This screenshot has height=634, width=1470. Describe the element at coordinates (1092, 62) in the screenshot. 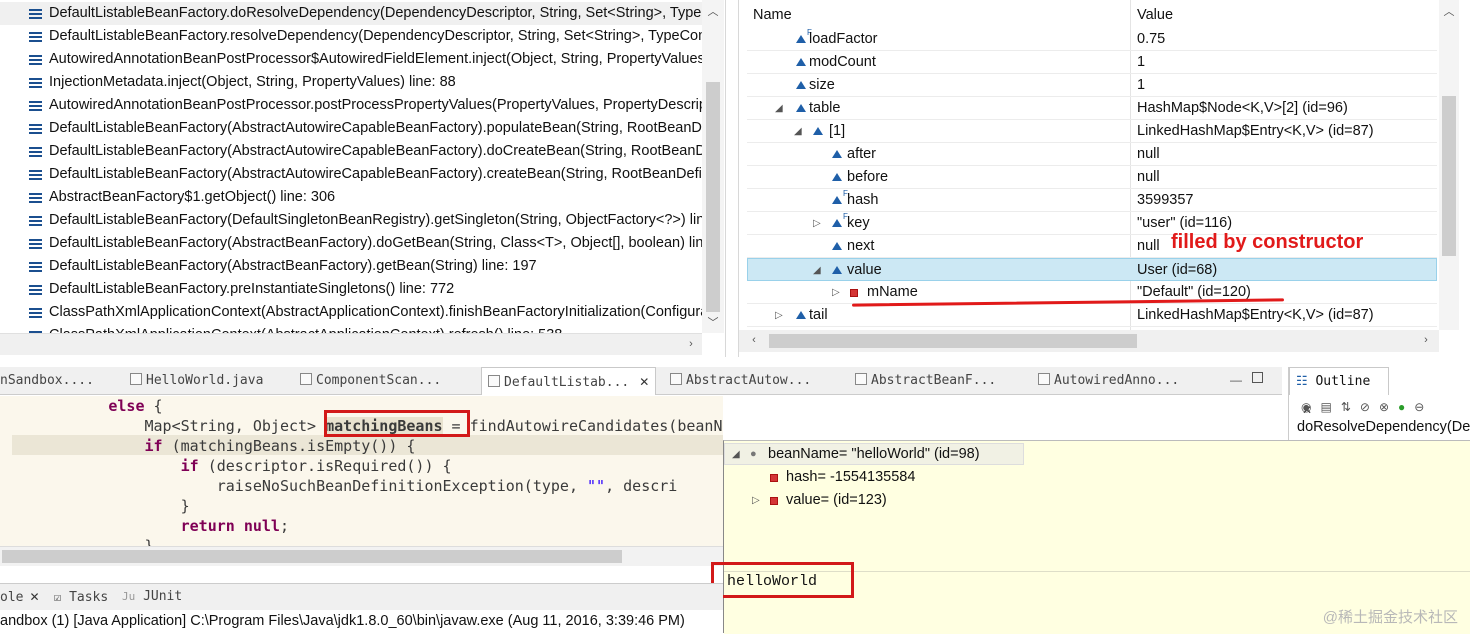

I see `variable-row-modcount: modCount 1` at that location.